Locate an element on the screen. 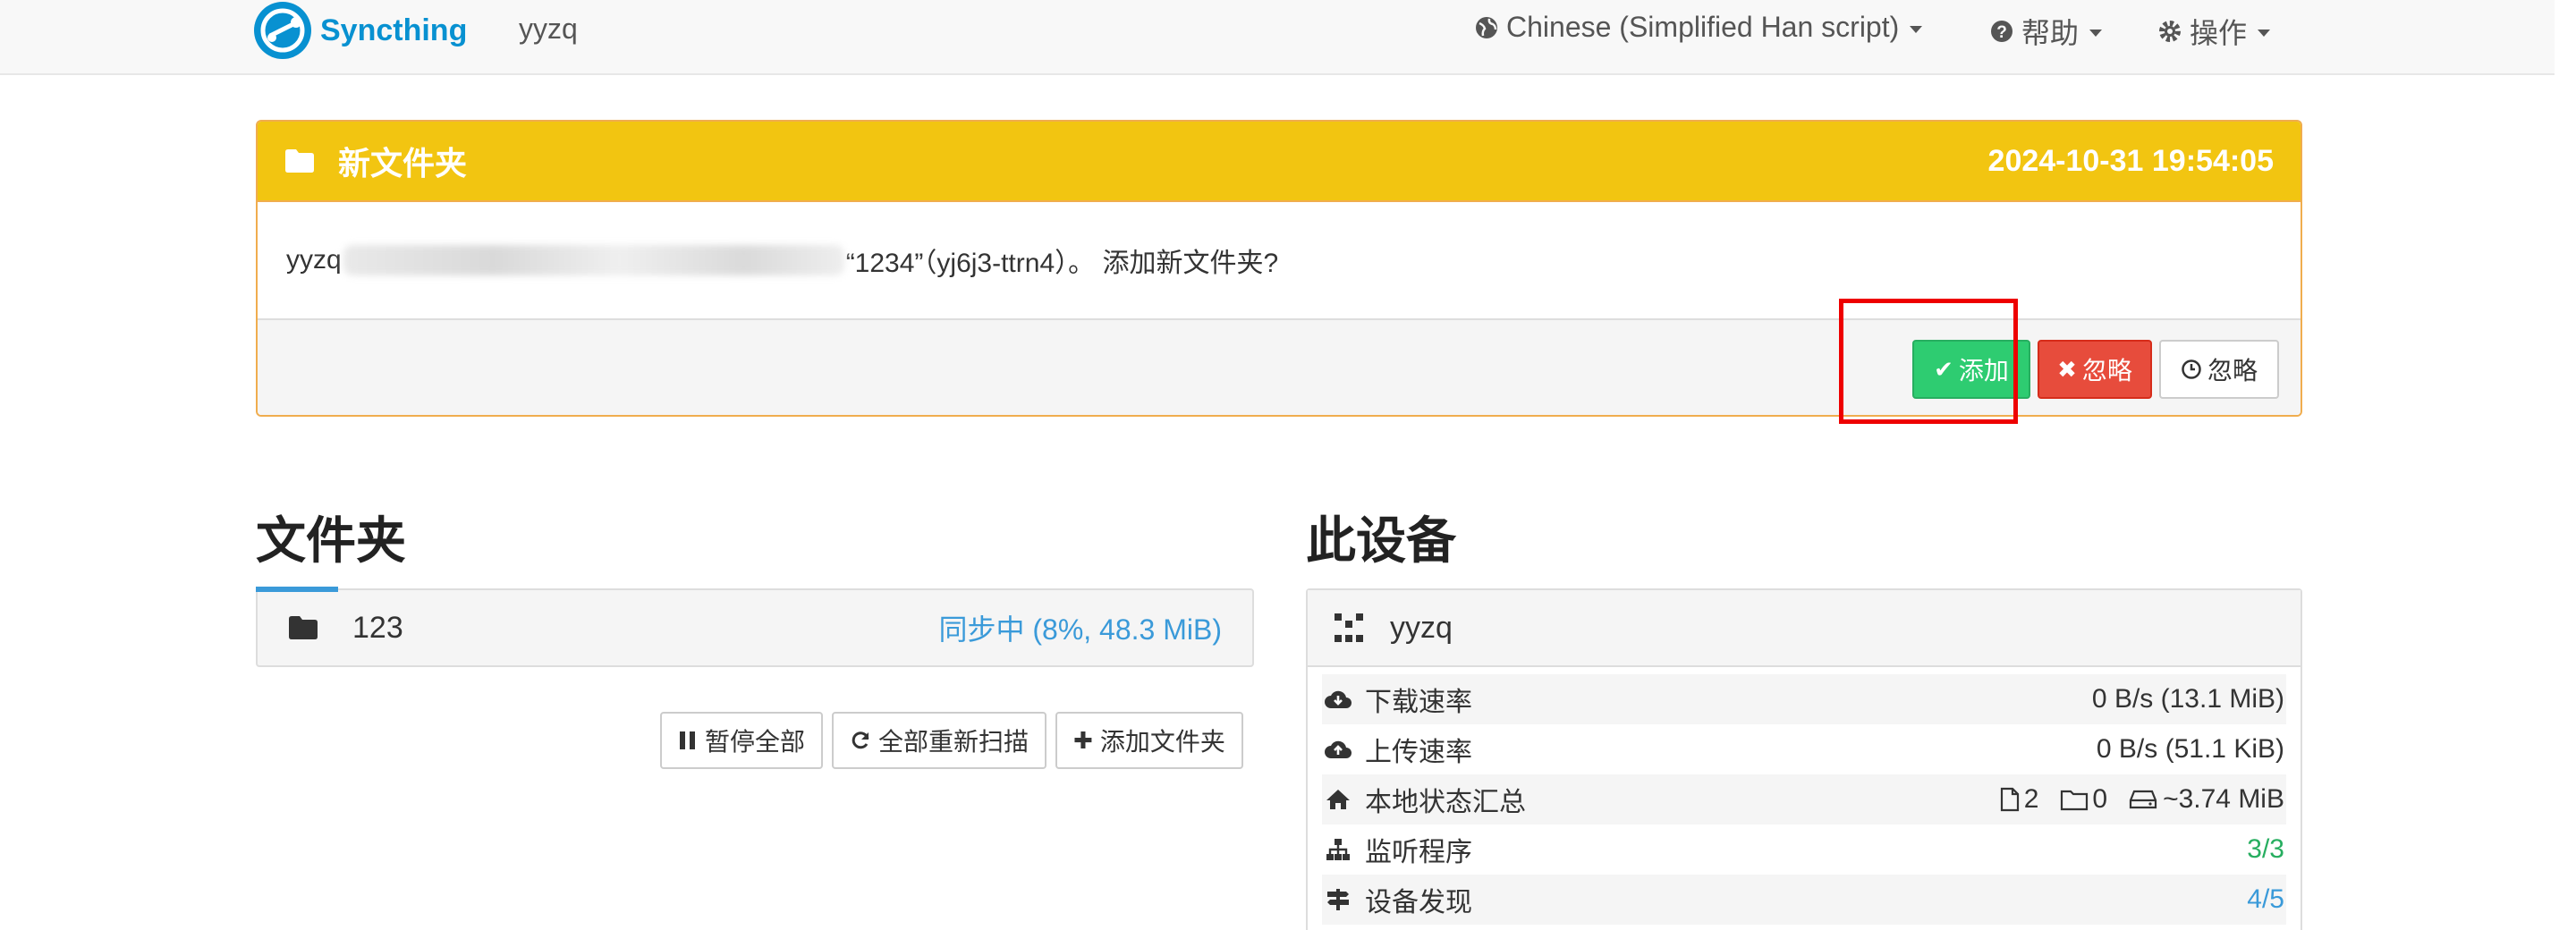 Image resolution: width=2576 pixels, height=930 pixels. notice-header: 新文件夹 2024-10-31 19:54:05 is located at coordinates (1279, 161).